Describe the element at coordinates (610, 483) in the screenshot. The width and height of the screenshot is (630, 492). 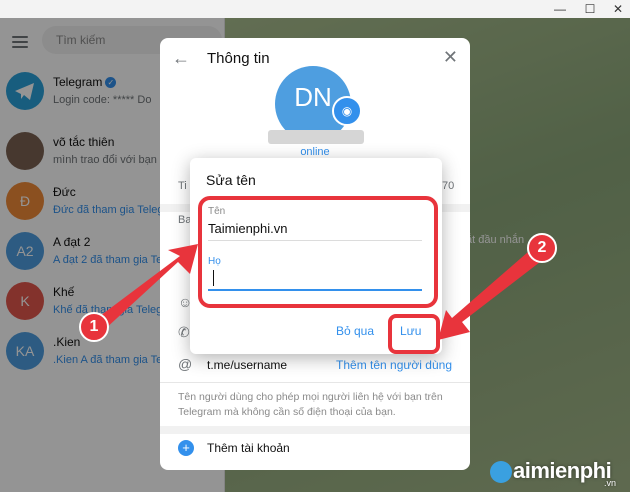
I see `watermark-tld: .vn` at that location.